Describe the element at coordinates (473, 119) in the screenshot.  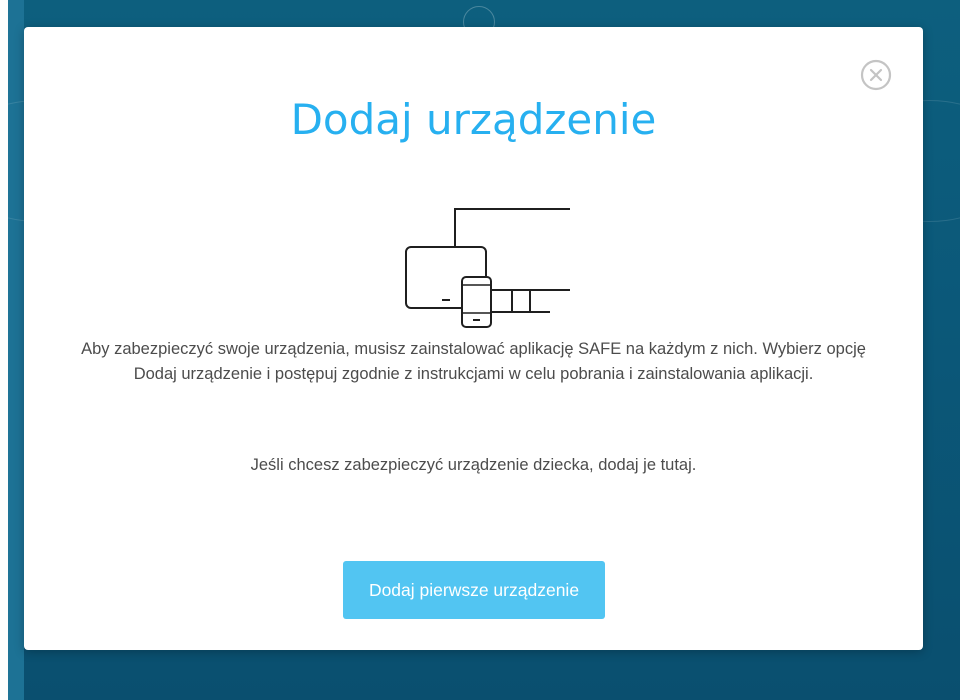
I see `dialog-title: Dodaj urządzenie` at that location.